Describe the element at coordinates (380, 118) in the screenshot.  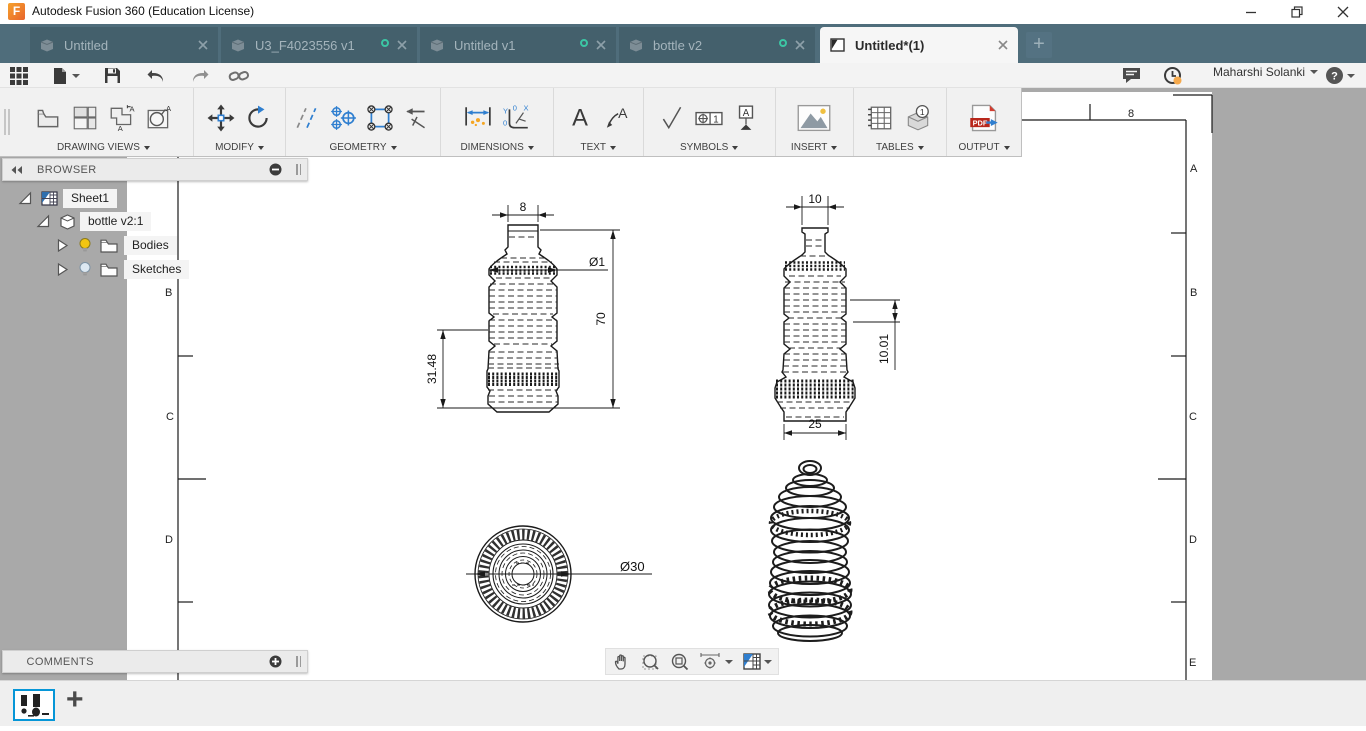
I see `center-mark-pattern-icon` at that location.